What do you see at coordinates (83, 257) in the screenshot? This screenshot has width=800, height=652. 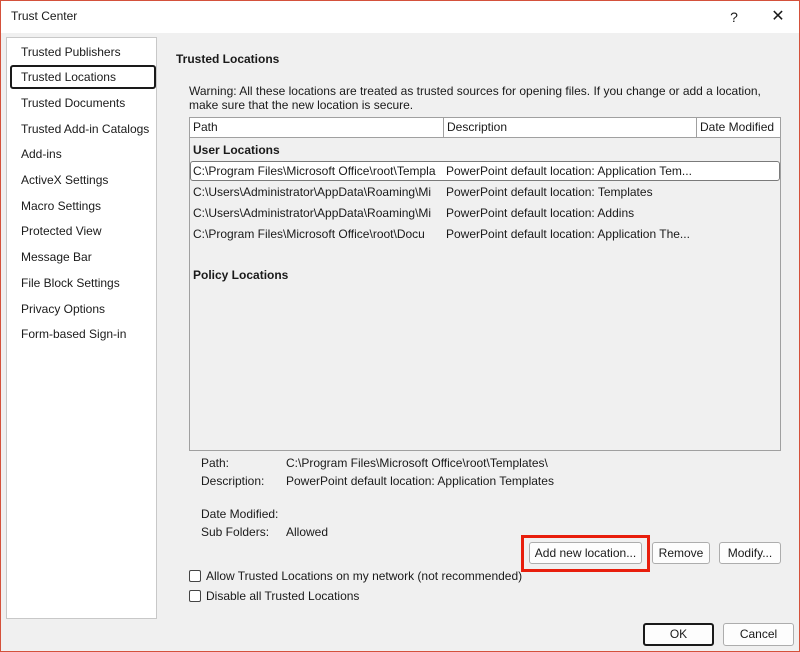 I see `sidebar-item-message-bar: Message Bar` at bounding box center [83, 257].